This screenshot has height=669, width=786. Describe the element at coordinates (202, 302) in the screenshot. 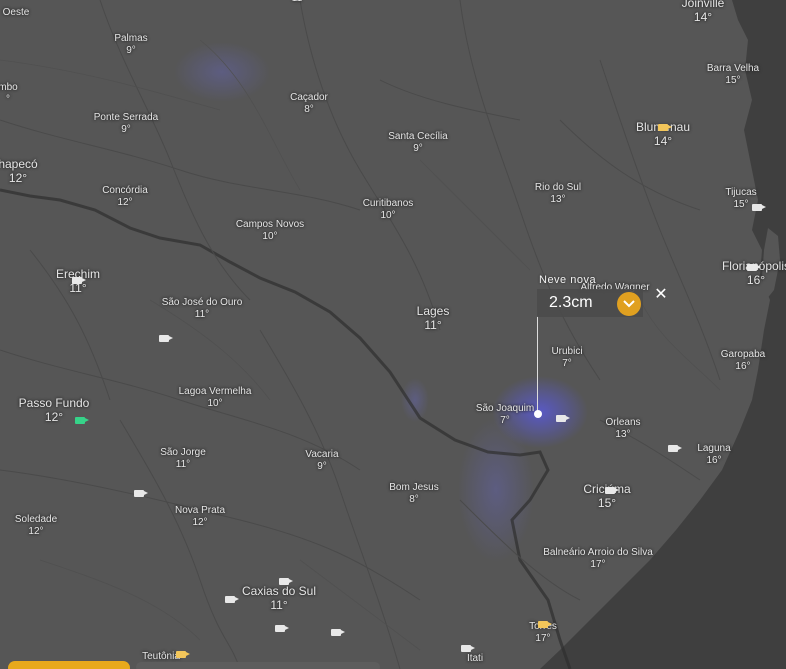

I see `city-name: São José do Ouro` at that location.